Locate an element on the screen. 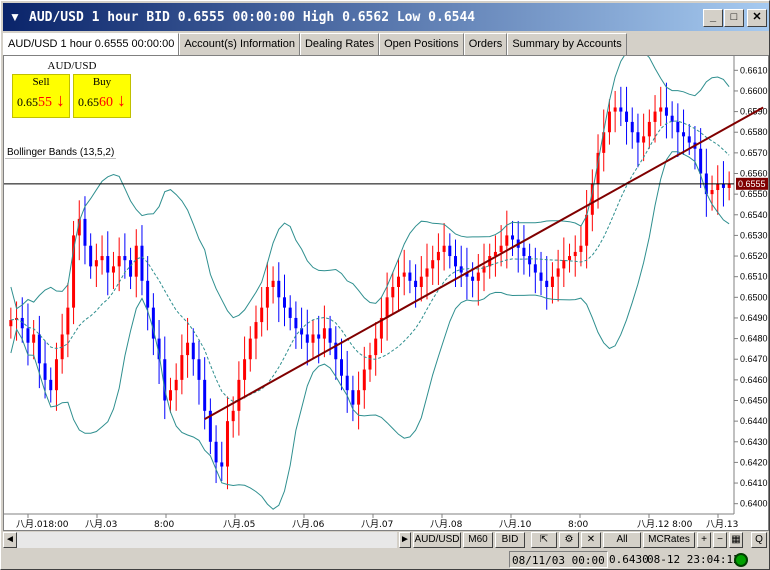 This screenshot has width=770, height=570. period-button: M60 is located at coordinates (478, 540).